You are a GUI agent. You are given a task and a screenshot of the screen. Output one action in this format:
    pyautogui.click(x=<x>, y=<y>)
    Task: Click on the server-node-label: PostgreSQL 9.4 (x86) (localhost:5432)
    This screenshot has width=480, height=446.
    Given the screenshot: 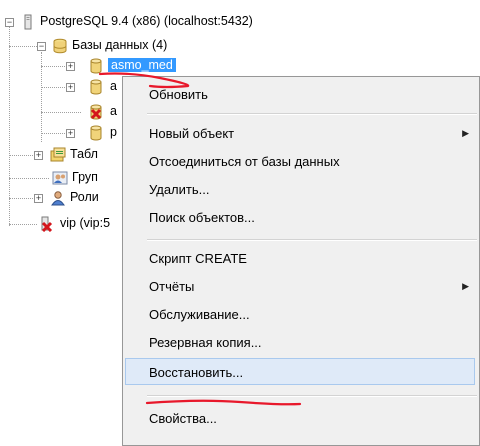 What is the action you would take?
    pyautogui.click(x=146, y=21)
    